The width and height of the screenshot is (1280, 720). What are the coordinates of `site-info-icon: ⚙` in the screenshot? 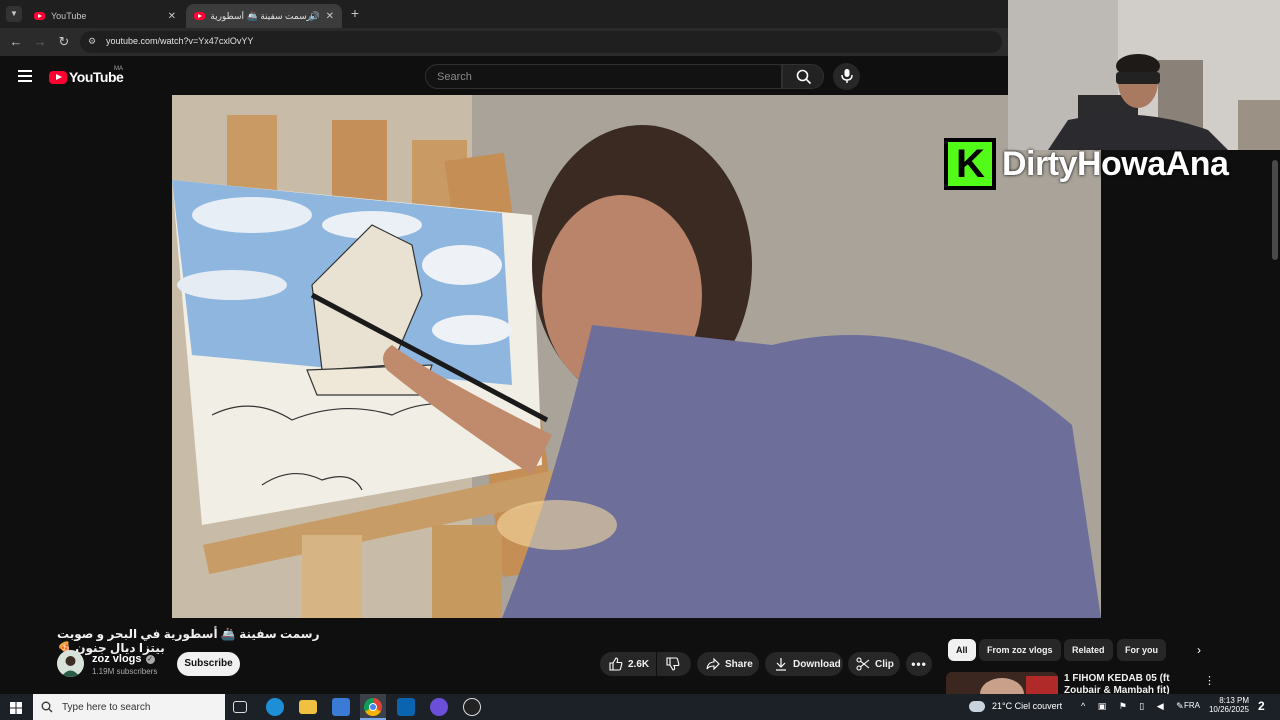 It's located at (92, 41).